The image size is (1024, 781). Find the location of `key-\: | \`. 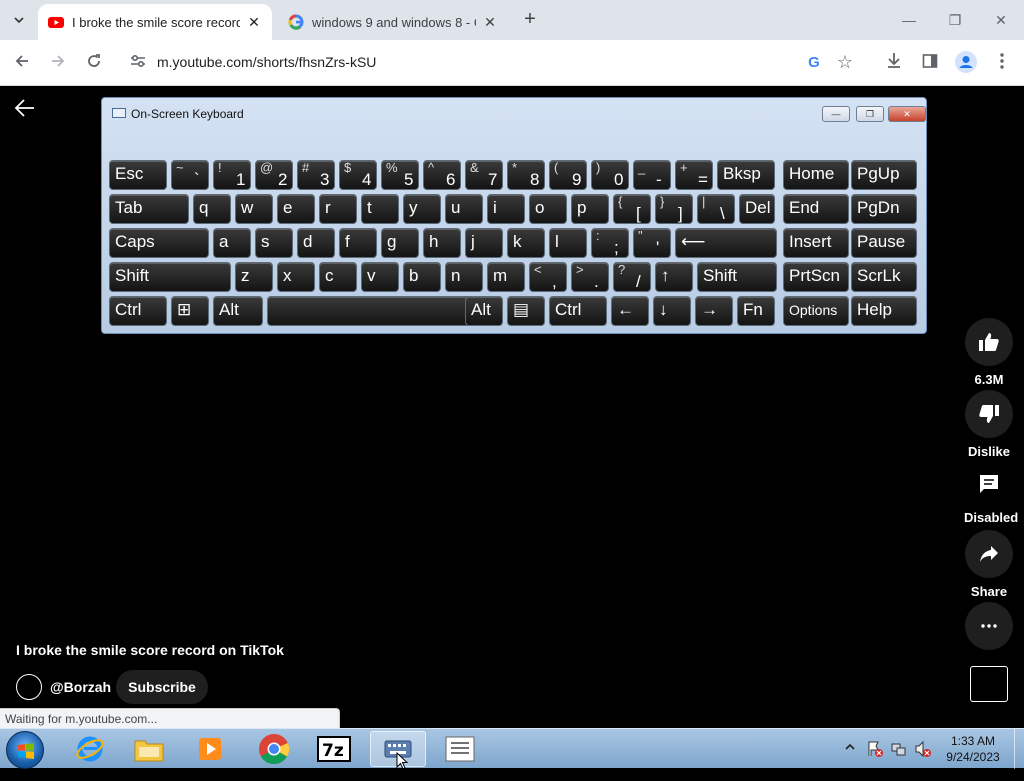

key-\: | \ is located at coordinates (716, 209).